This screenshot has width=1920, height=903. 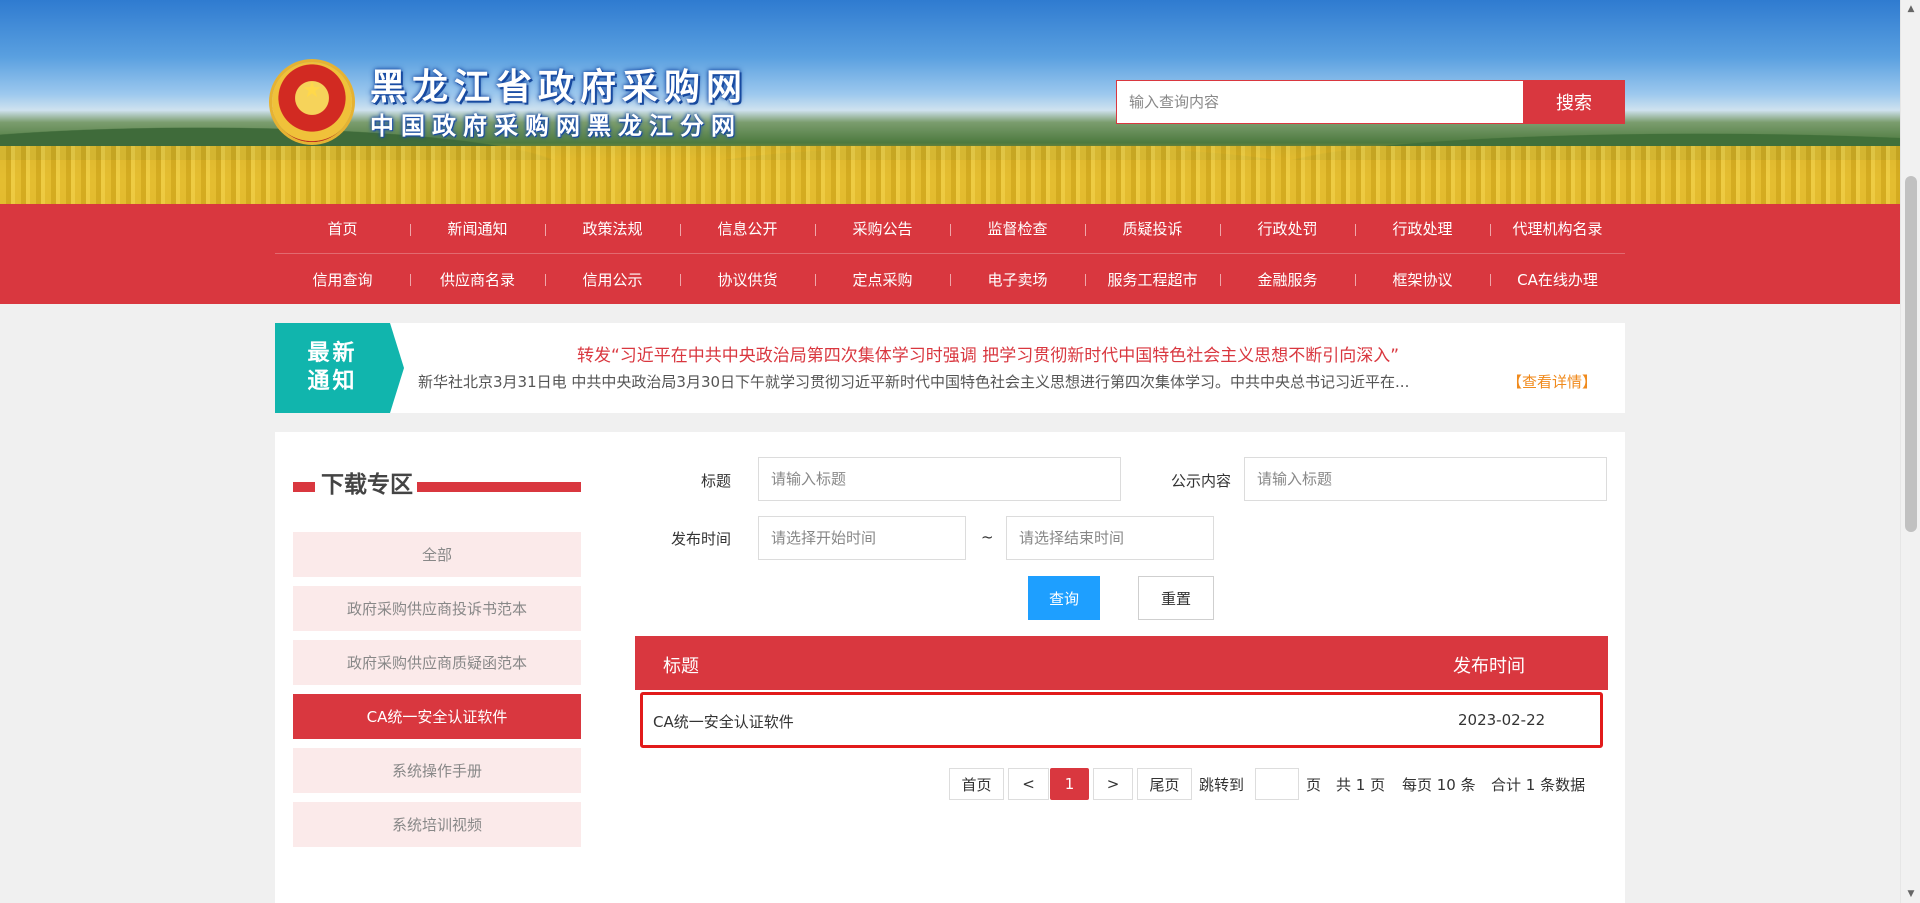 I want to click on column-header-date: 发布时间, so click(x=1489, y=666).